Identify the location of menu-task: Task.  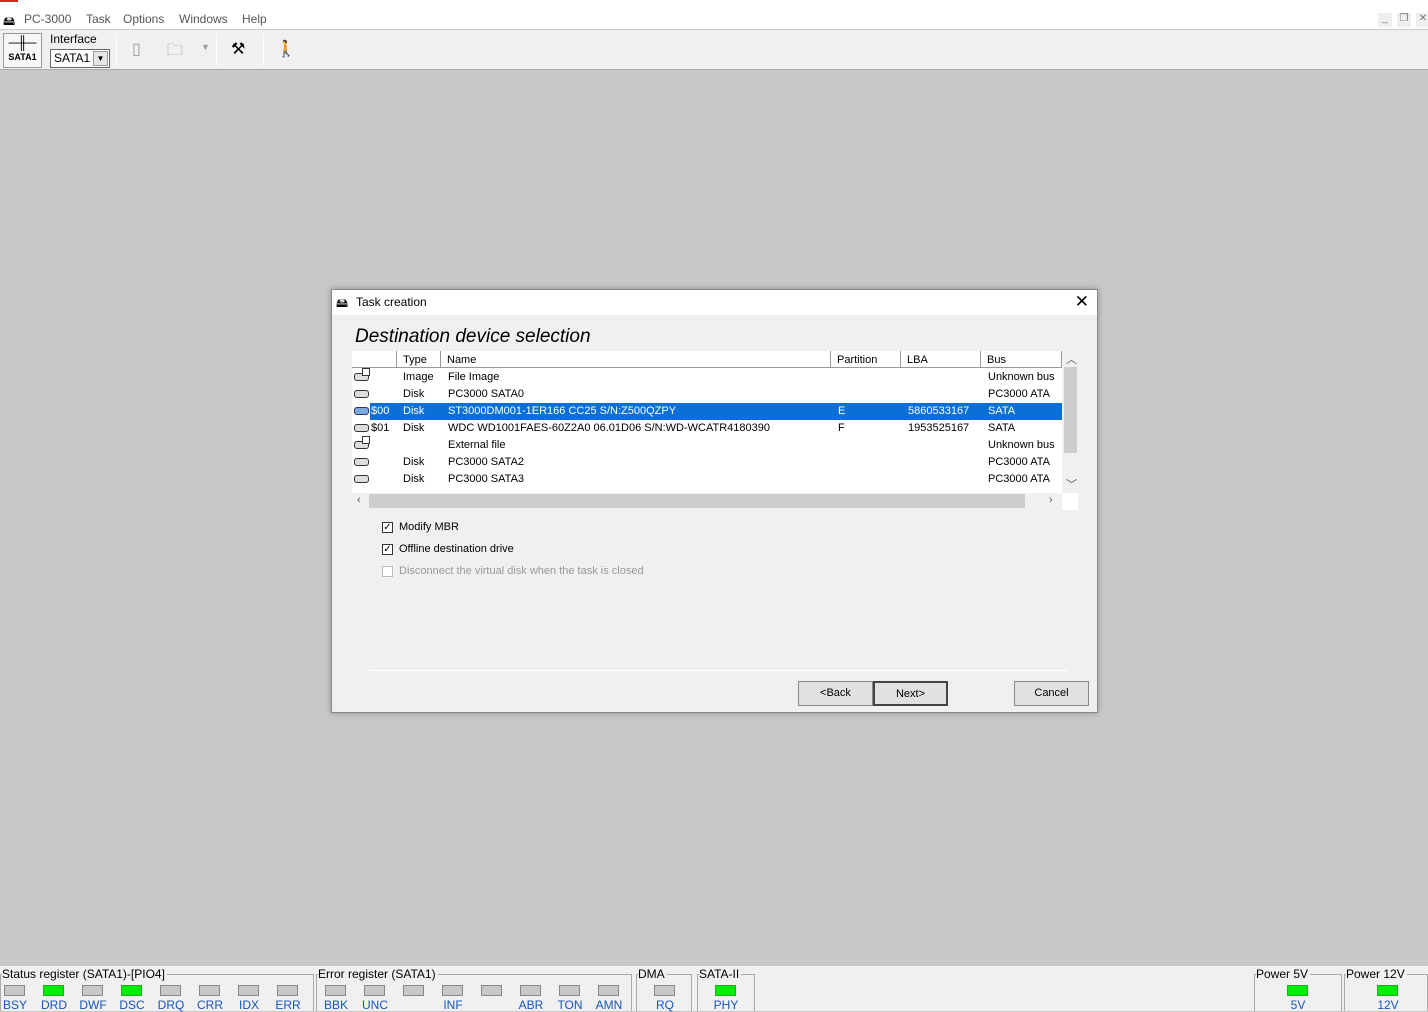
(98, 19).